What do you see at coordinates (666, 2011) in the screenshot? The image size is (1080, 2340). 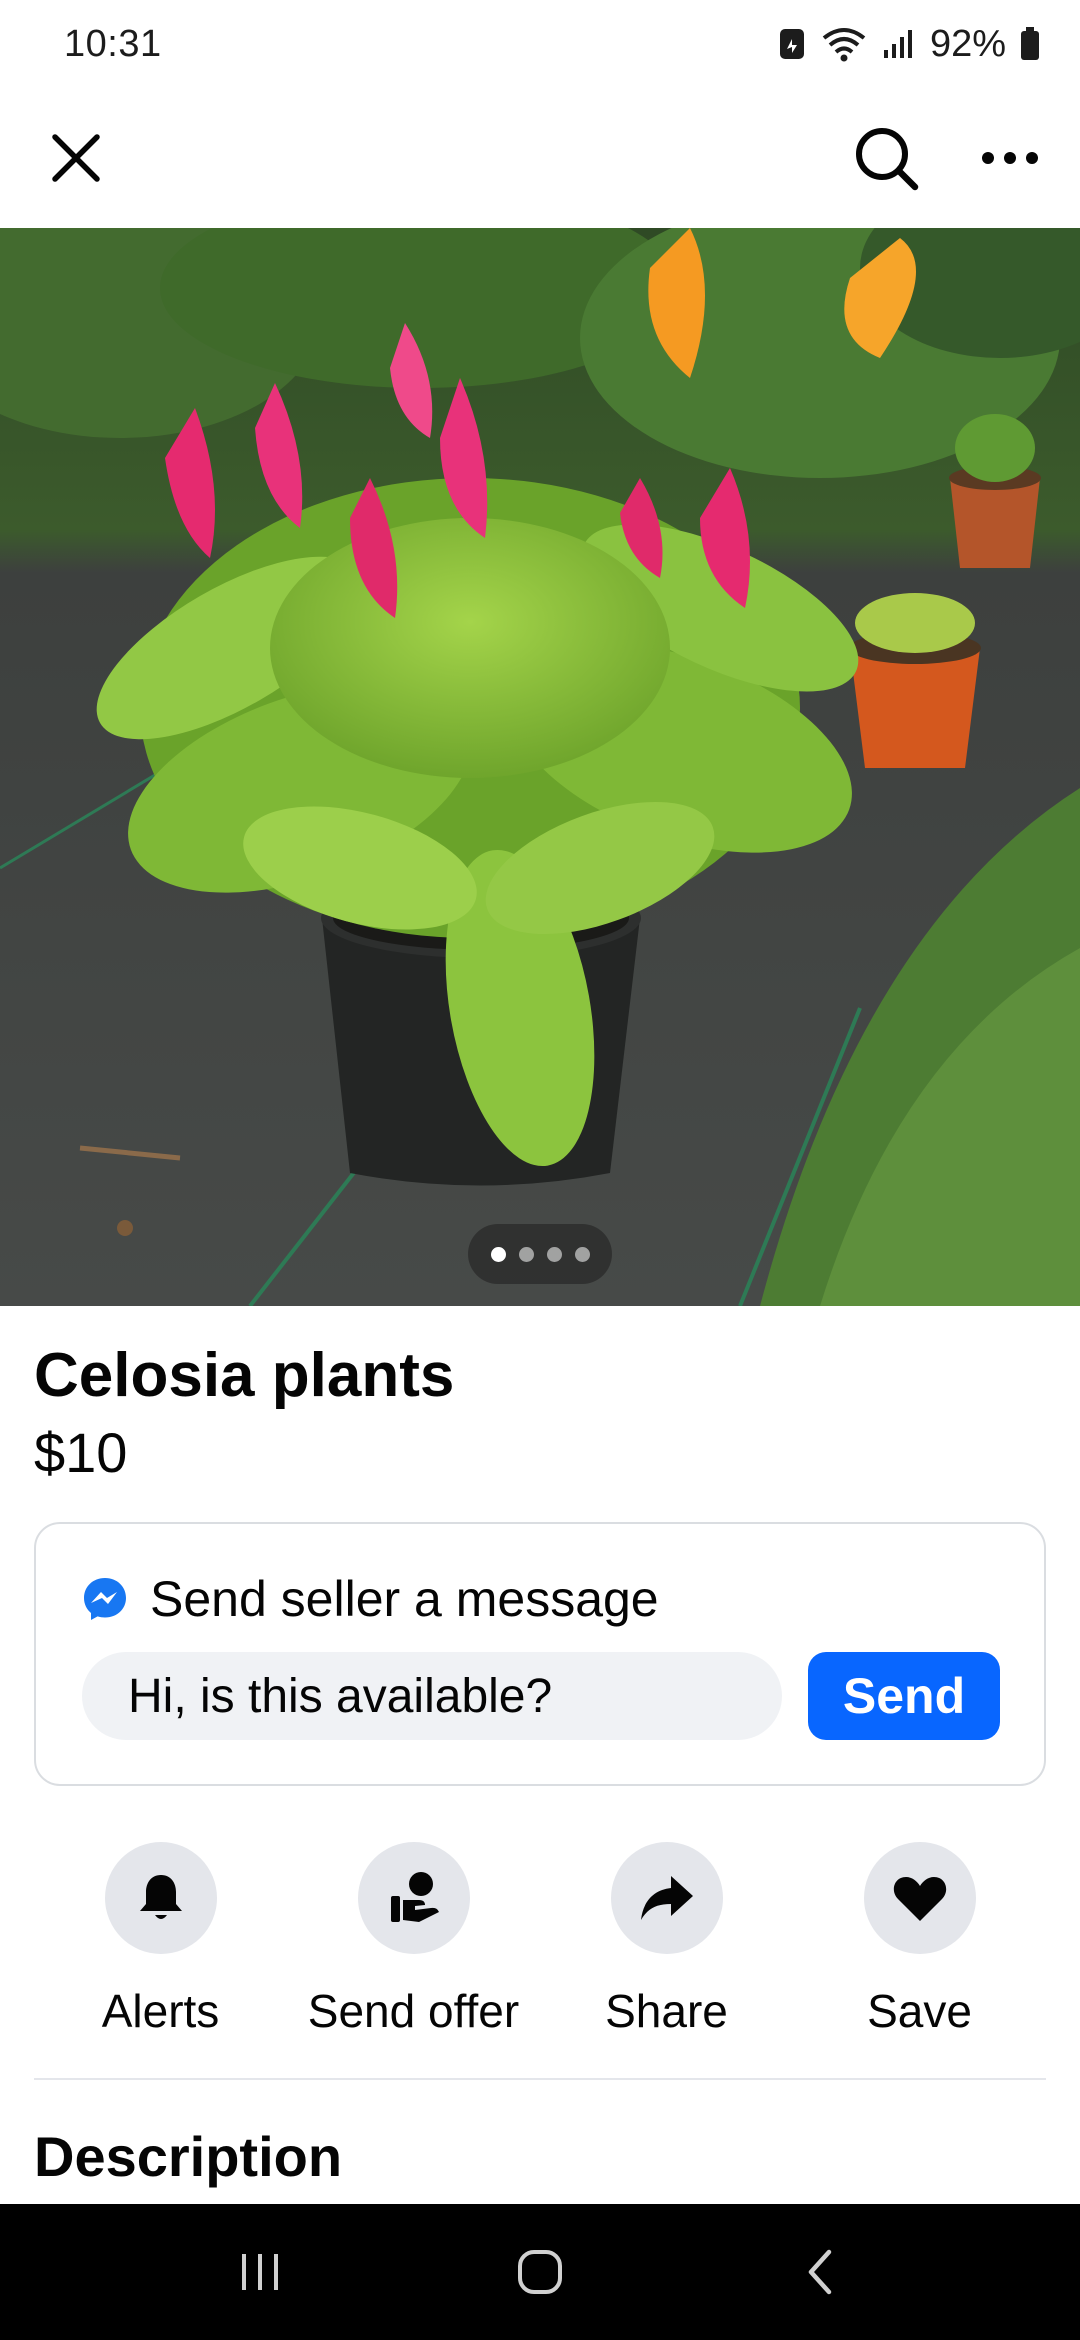 I see `share-label: Share` at bounding box center [666, 2011].